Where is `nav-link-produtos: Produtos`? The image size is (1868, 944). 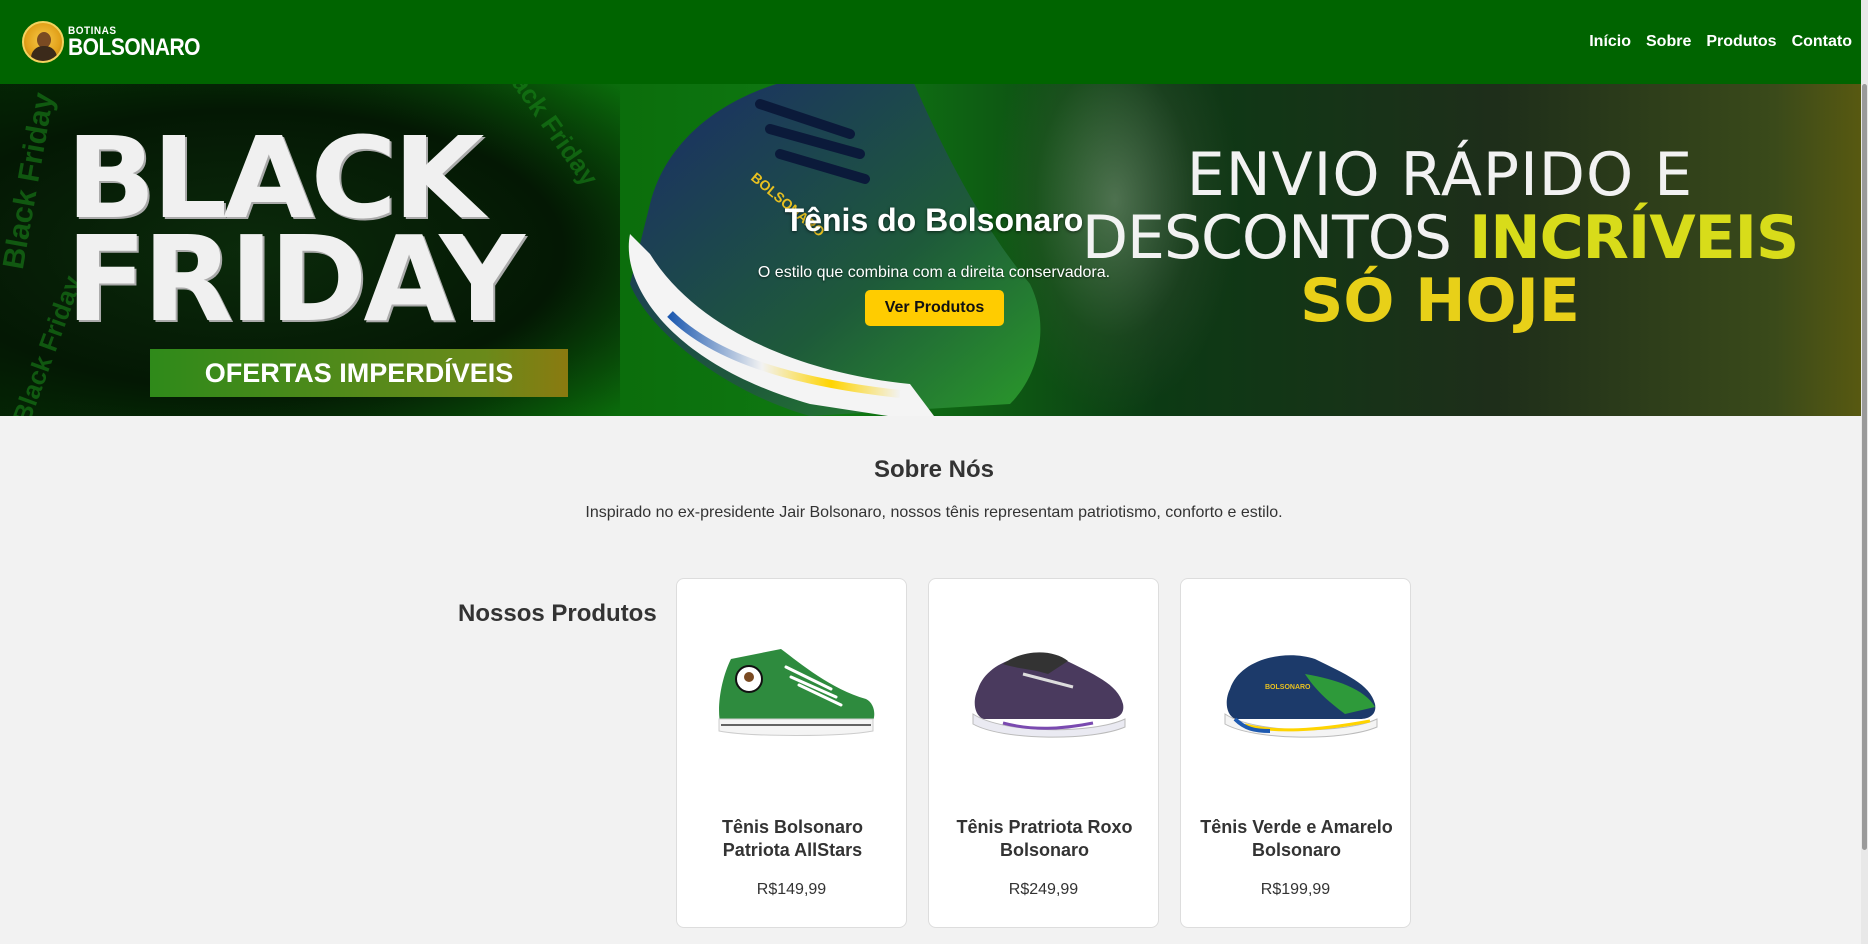 nav-link-produtos: Produtos is located at coordinates (1741, 42).